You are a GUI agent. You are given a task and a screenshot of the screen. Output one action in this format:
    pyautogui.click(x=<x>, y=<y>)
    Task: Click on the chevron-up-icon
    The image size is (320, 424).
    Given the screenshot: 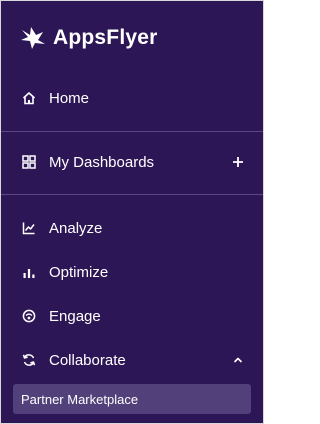 What is the action you would take?
    pyautogui.click(x=238, y=360)
    